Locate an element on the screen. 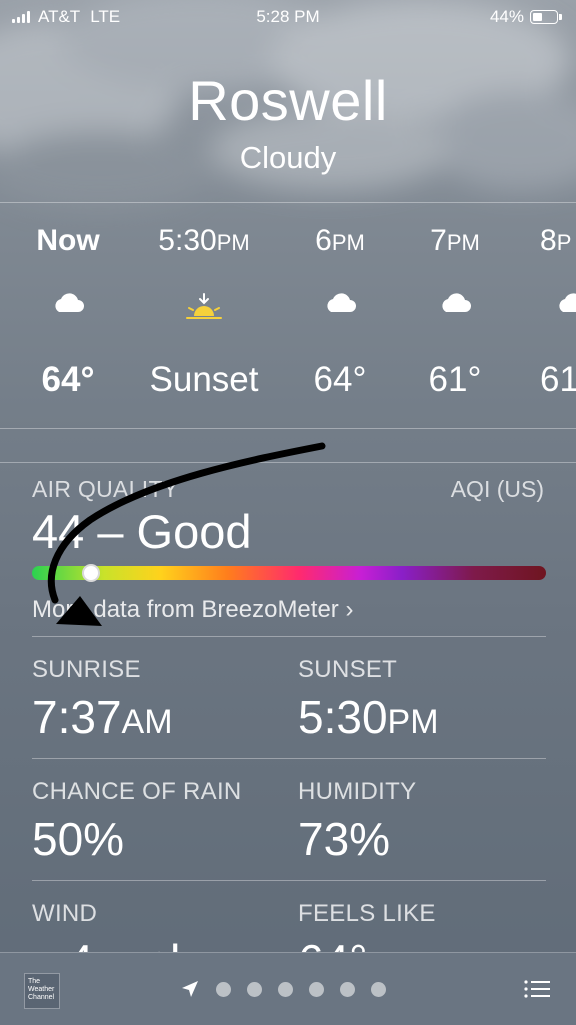  hour-time: 7PM is located at coordinates (455, 240).